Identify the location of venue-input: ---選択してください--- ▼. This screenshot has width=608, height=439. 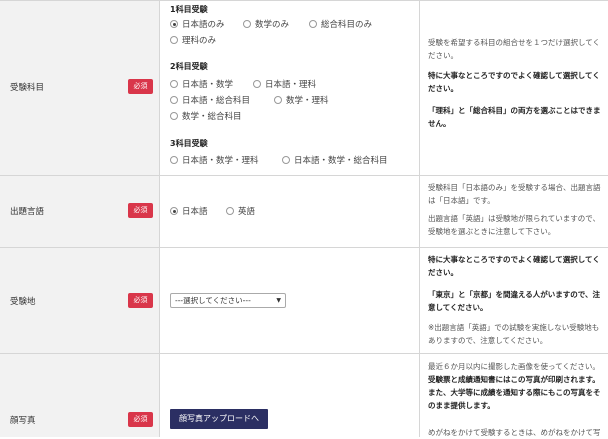
(290, 300).